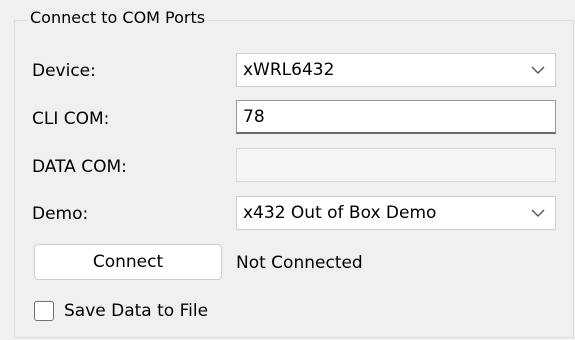 This screenshot has width=575, height=340. Describe the element at coordinates (64, 71) in the screenshot. I see `device-label: Device:` at that location.